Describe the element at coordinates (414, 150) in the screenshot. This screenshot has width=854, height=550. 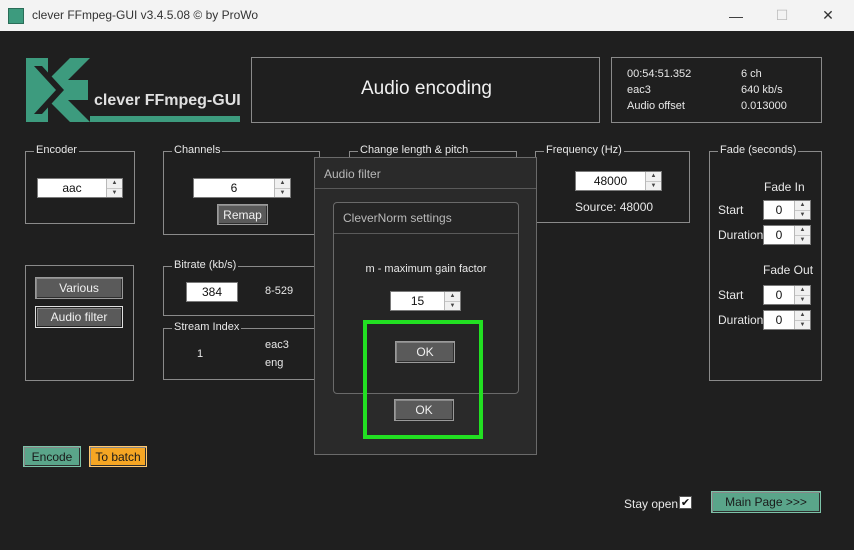
I see `change-length-label: Change length & pitch` at that location.